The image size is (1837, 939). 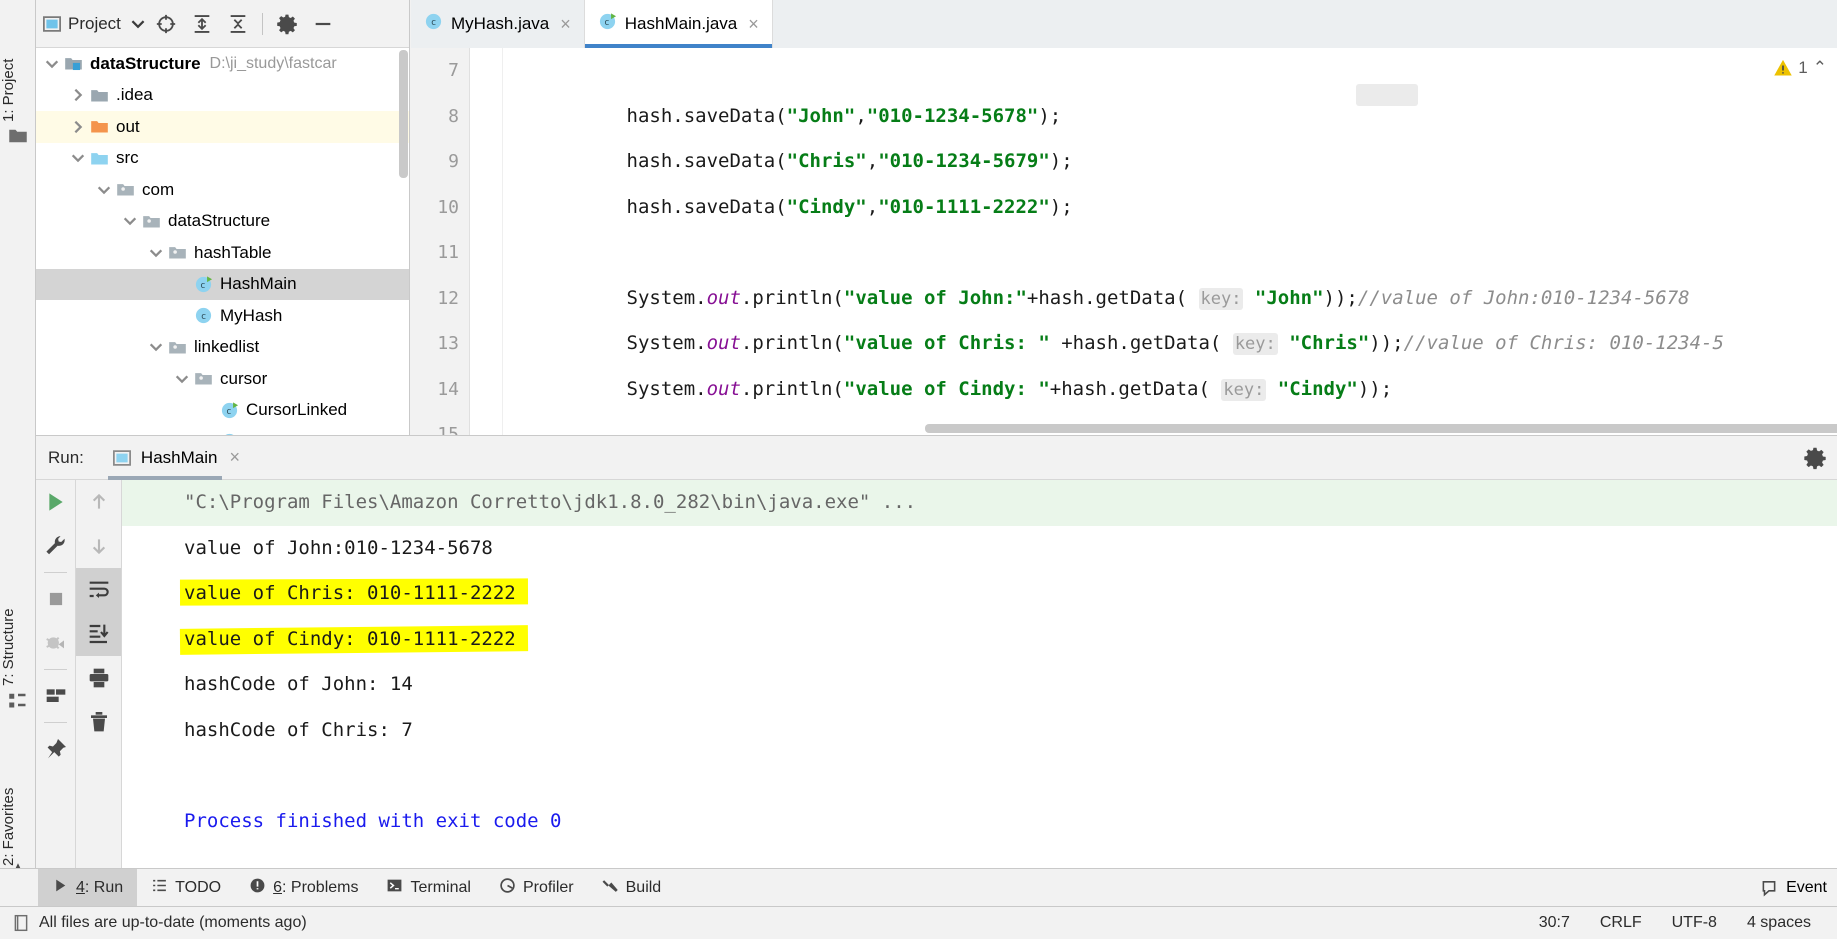 What do you see at coordinates (403, 114) in the screenshot?
I see `project-tree-scrollbar` at bounding box center [403, 114].